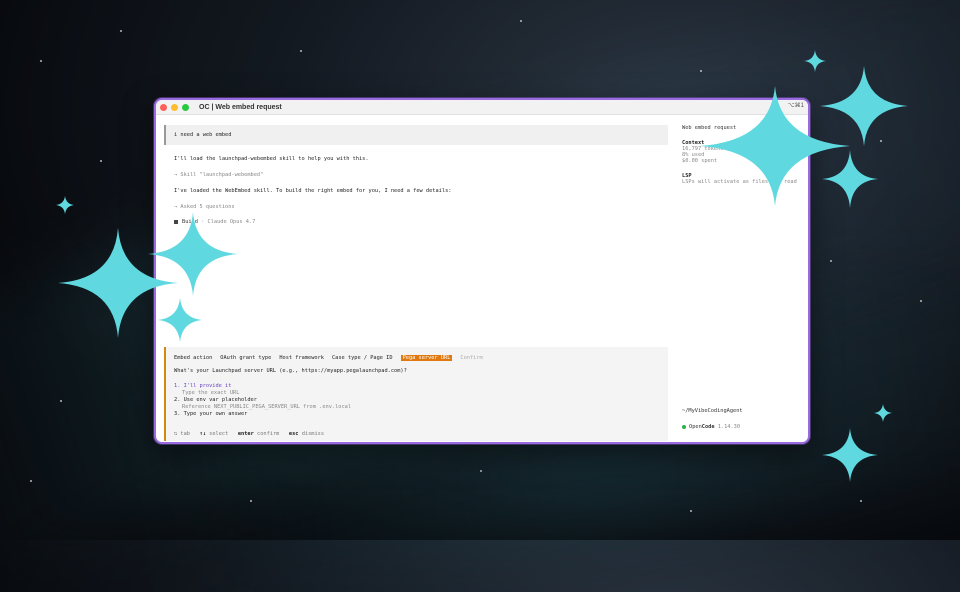 This screenshot has height=592, width=960. I want to click on tab-host-framework: Host framework, so click(301, 358).